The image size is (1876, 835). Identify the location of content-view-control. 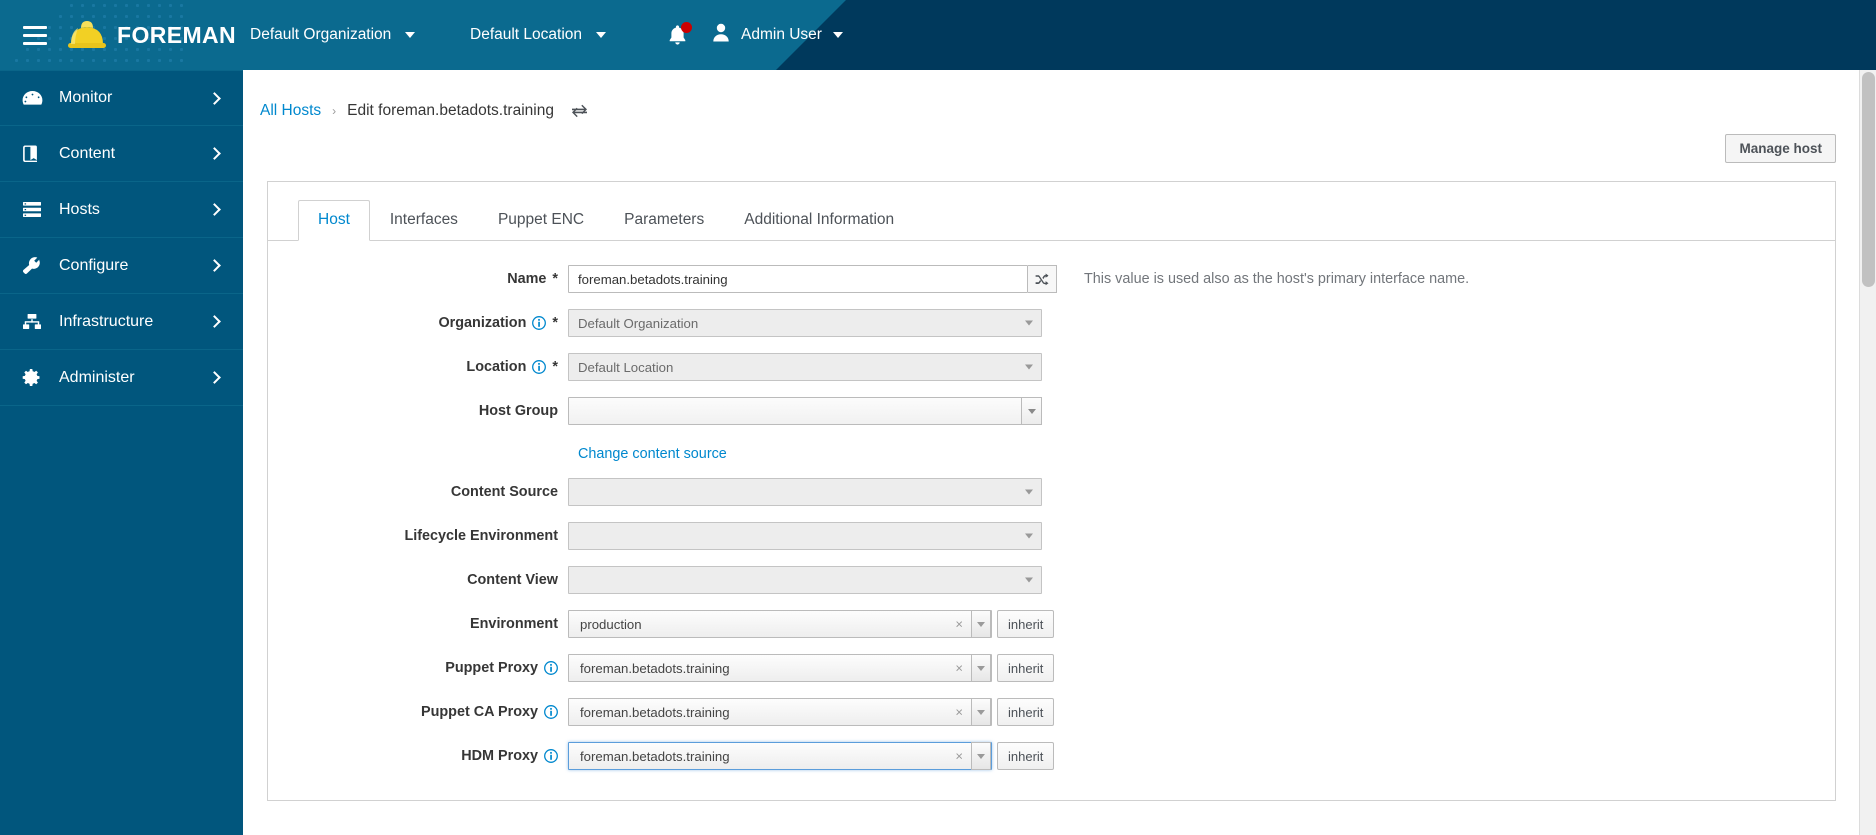
(805, 580).